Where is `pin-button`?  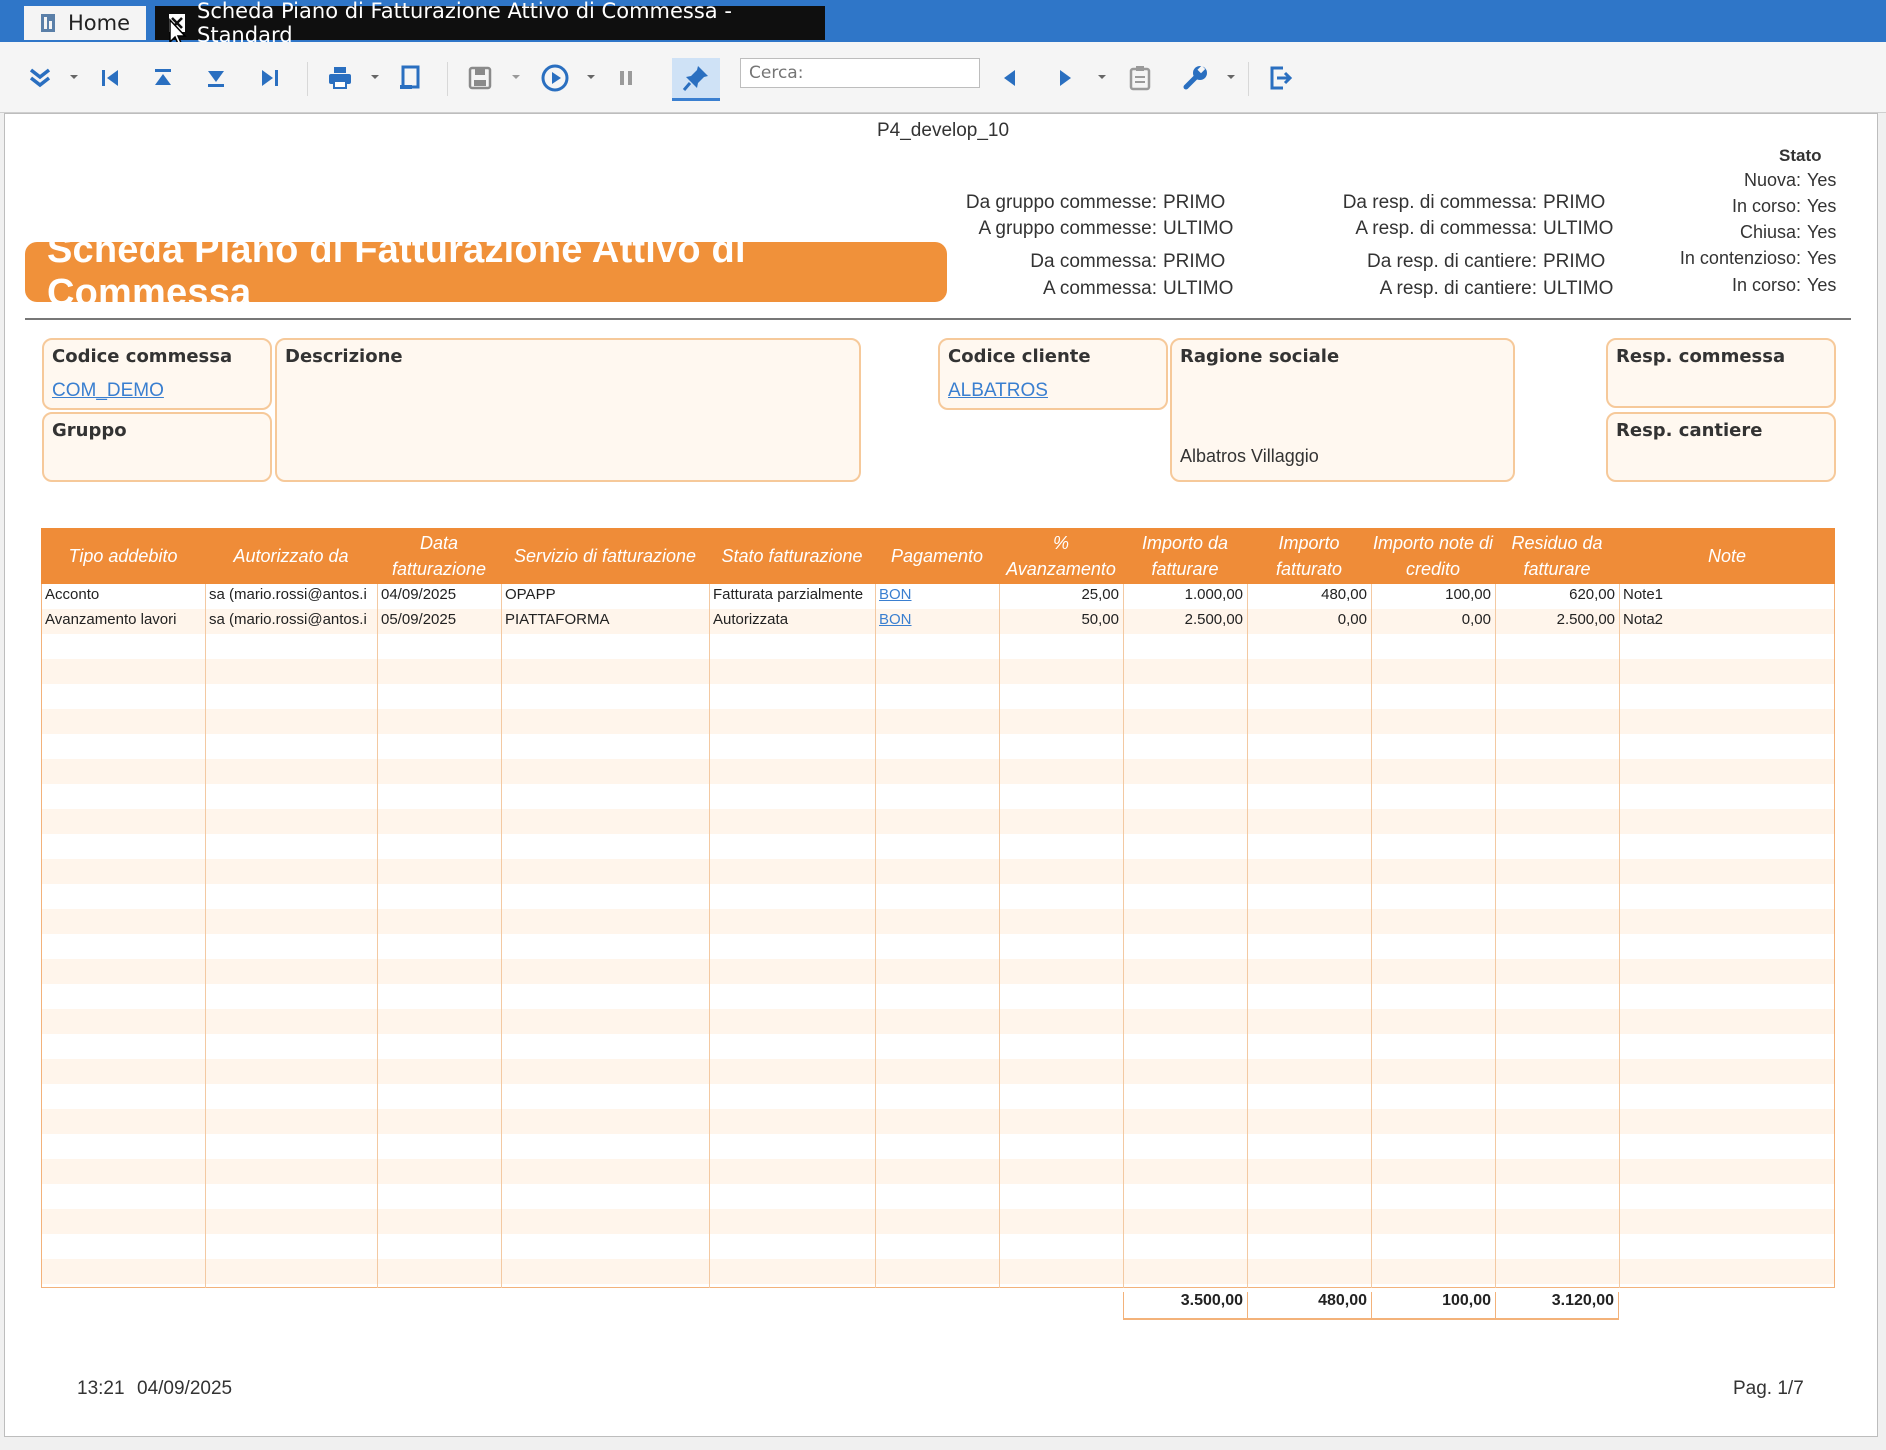 pin-button is located at coordinates (696, 79).